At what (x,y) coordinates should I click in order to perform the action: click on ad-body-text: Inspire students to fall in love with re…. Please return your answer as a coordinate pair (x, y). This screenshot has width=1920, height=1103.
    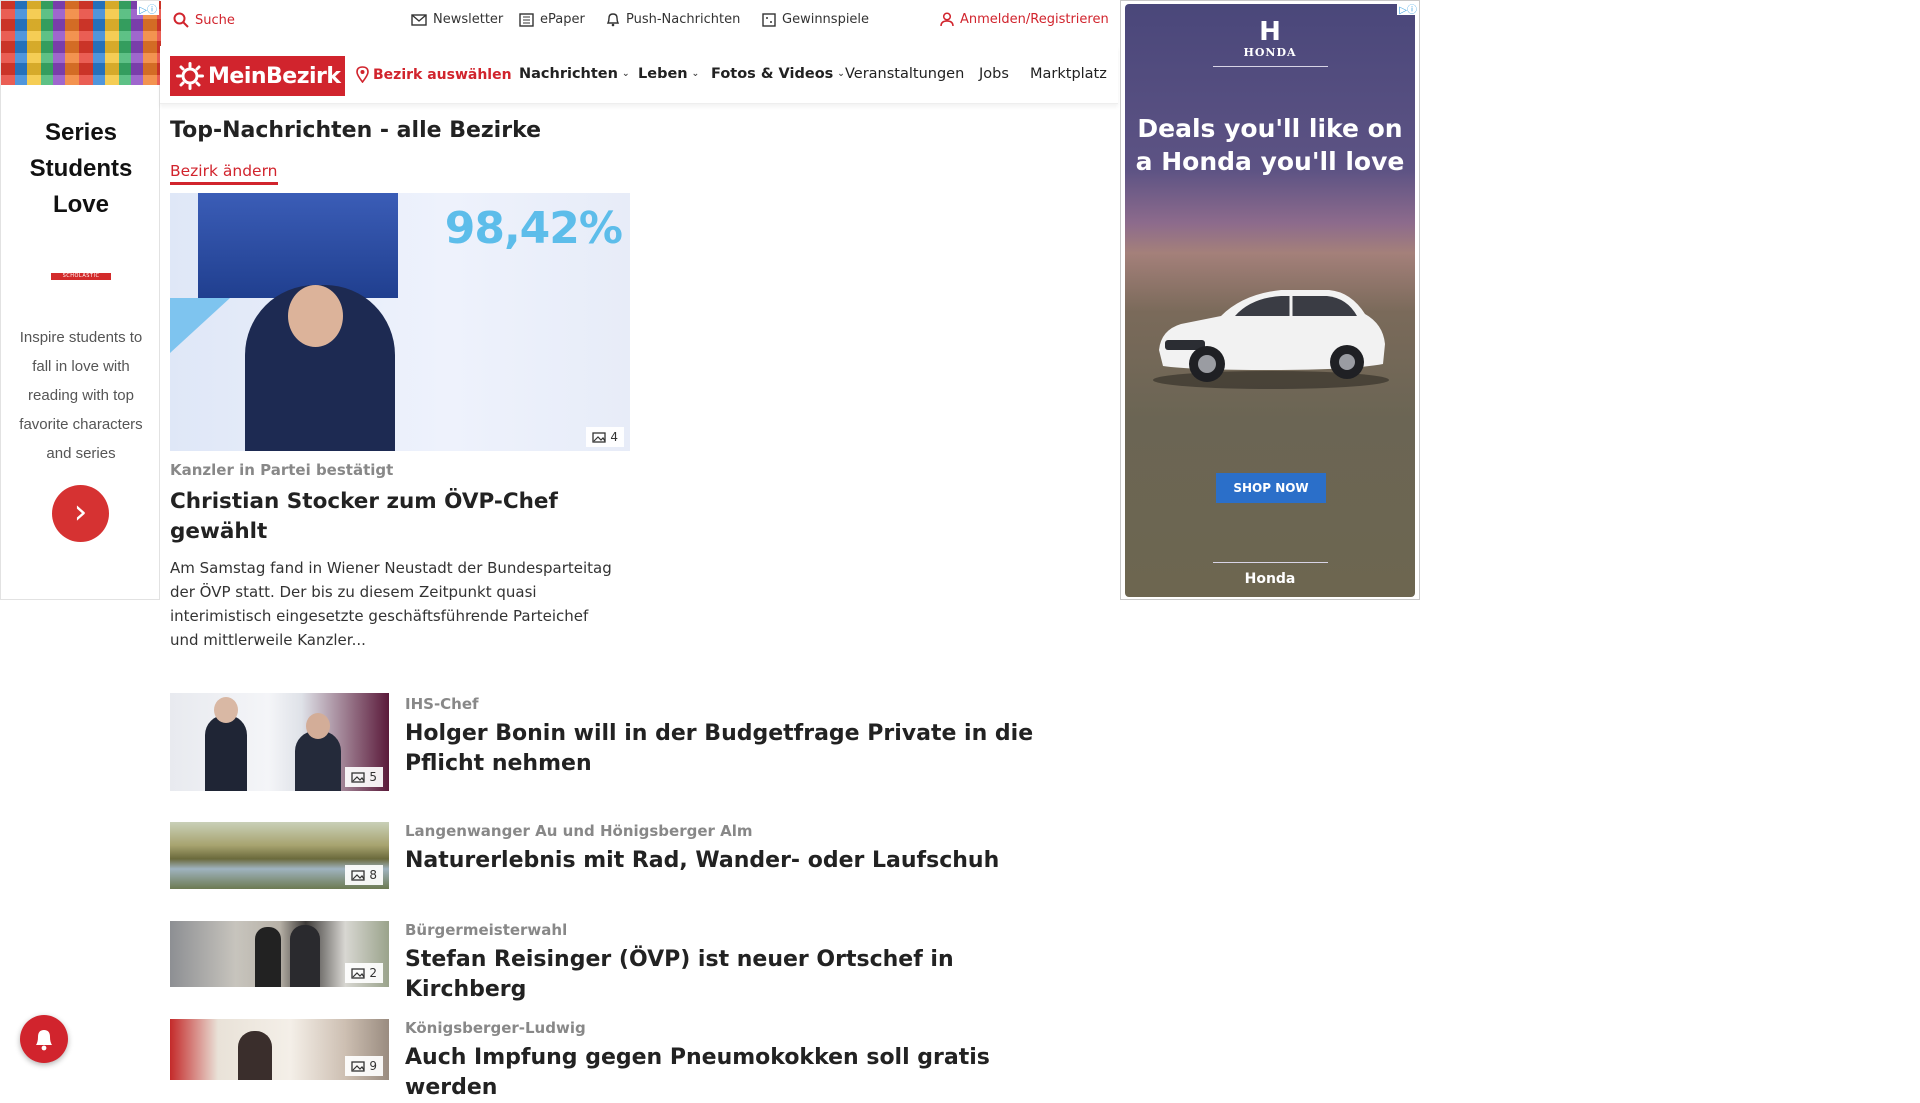
    Looking at the image, I should click on (81, 395).